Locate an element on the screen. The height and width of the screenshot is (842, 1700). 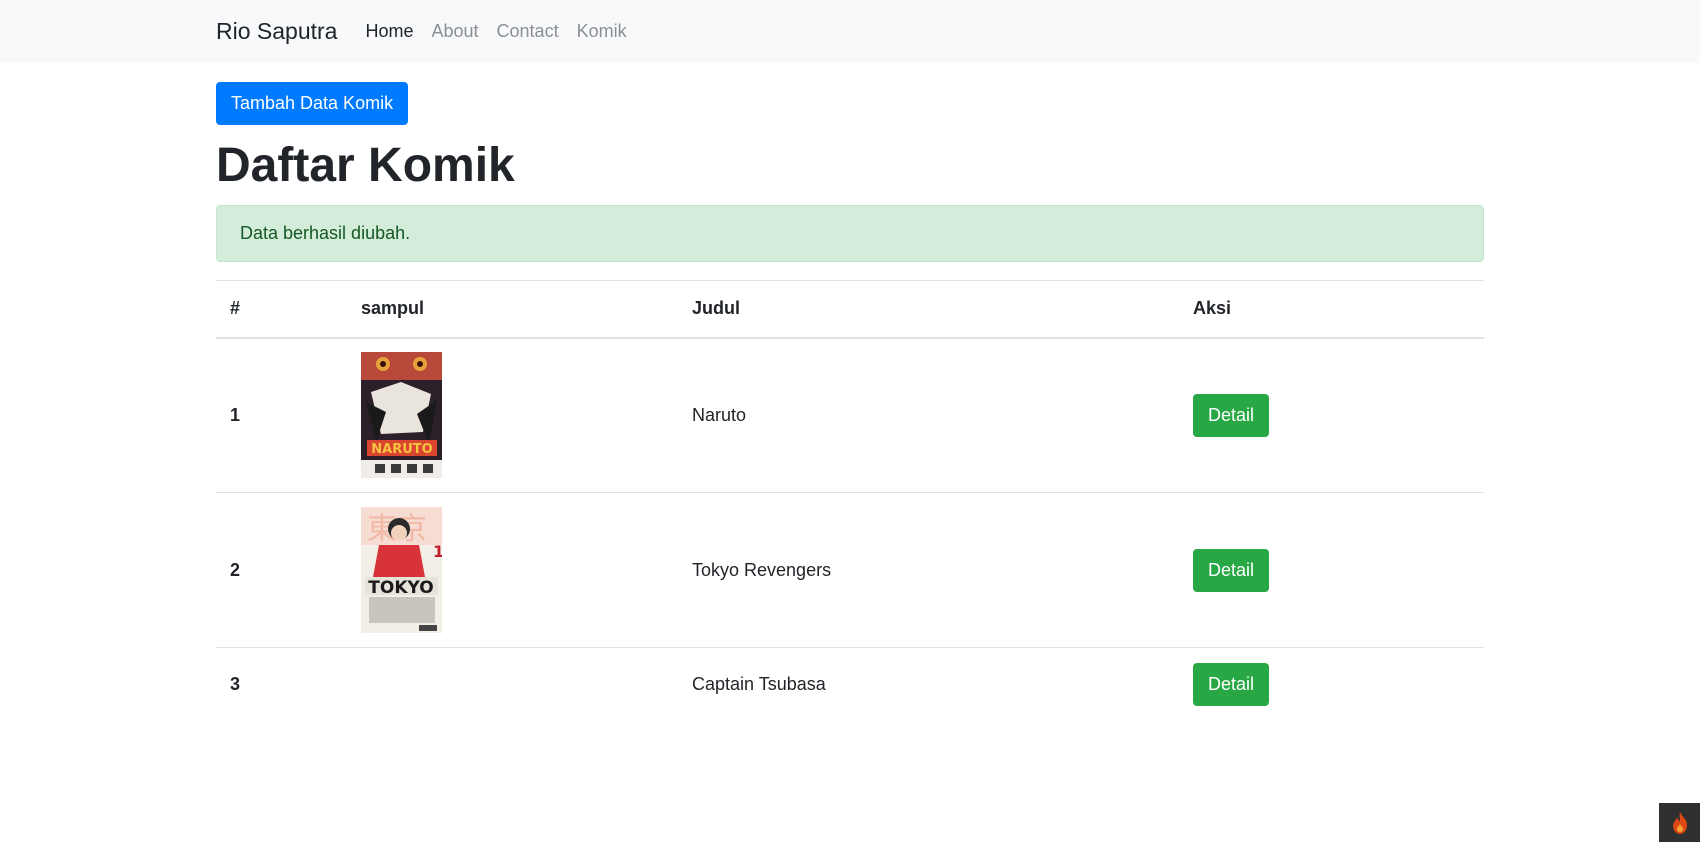
row-title: Naruto is located at coordinates (719, 414).